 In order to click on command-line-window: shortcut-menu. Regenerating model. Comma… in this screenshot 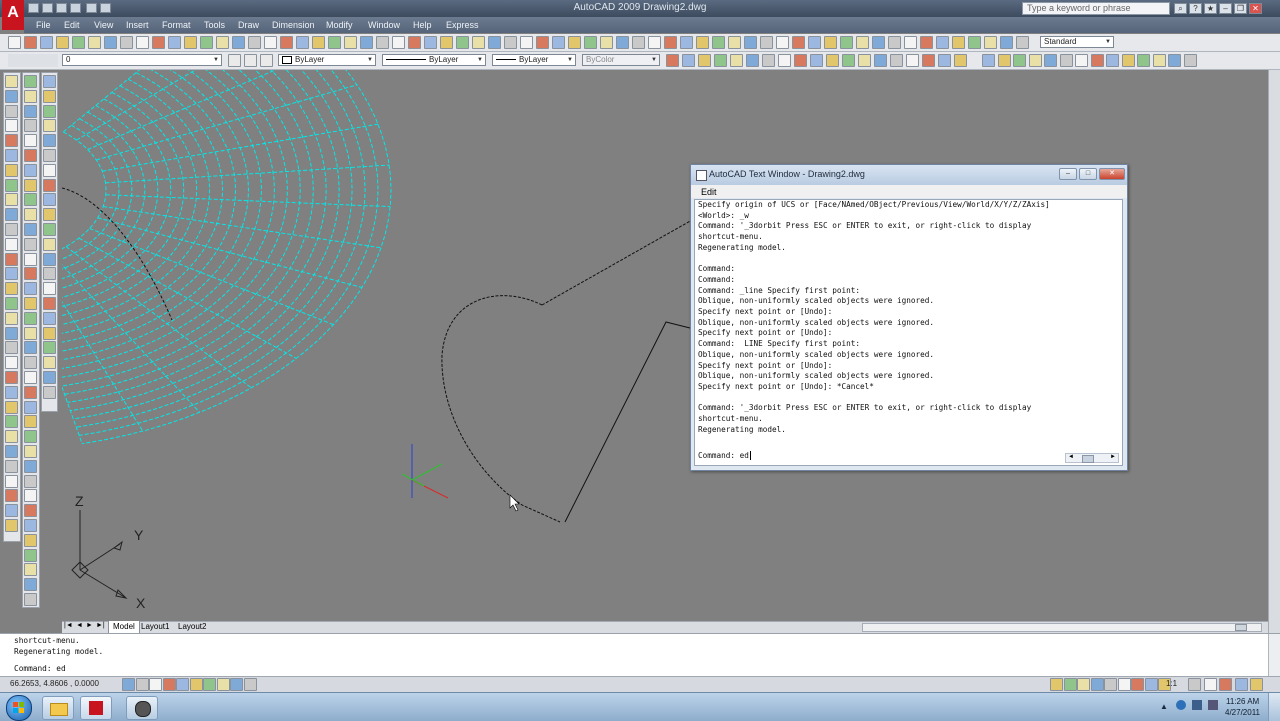, I will do `click(640, 655)`.